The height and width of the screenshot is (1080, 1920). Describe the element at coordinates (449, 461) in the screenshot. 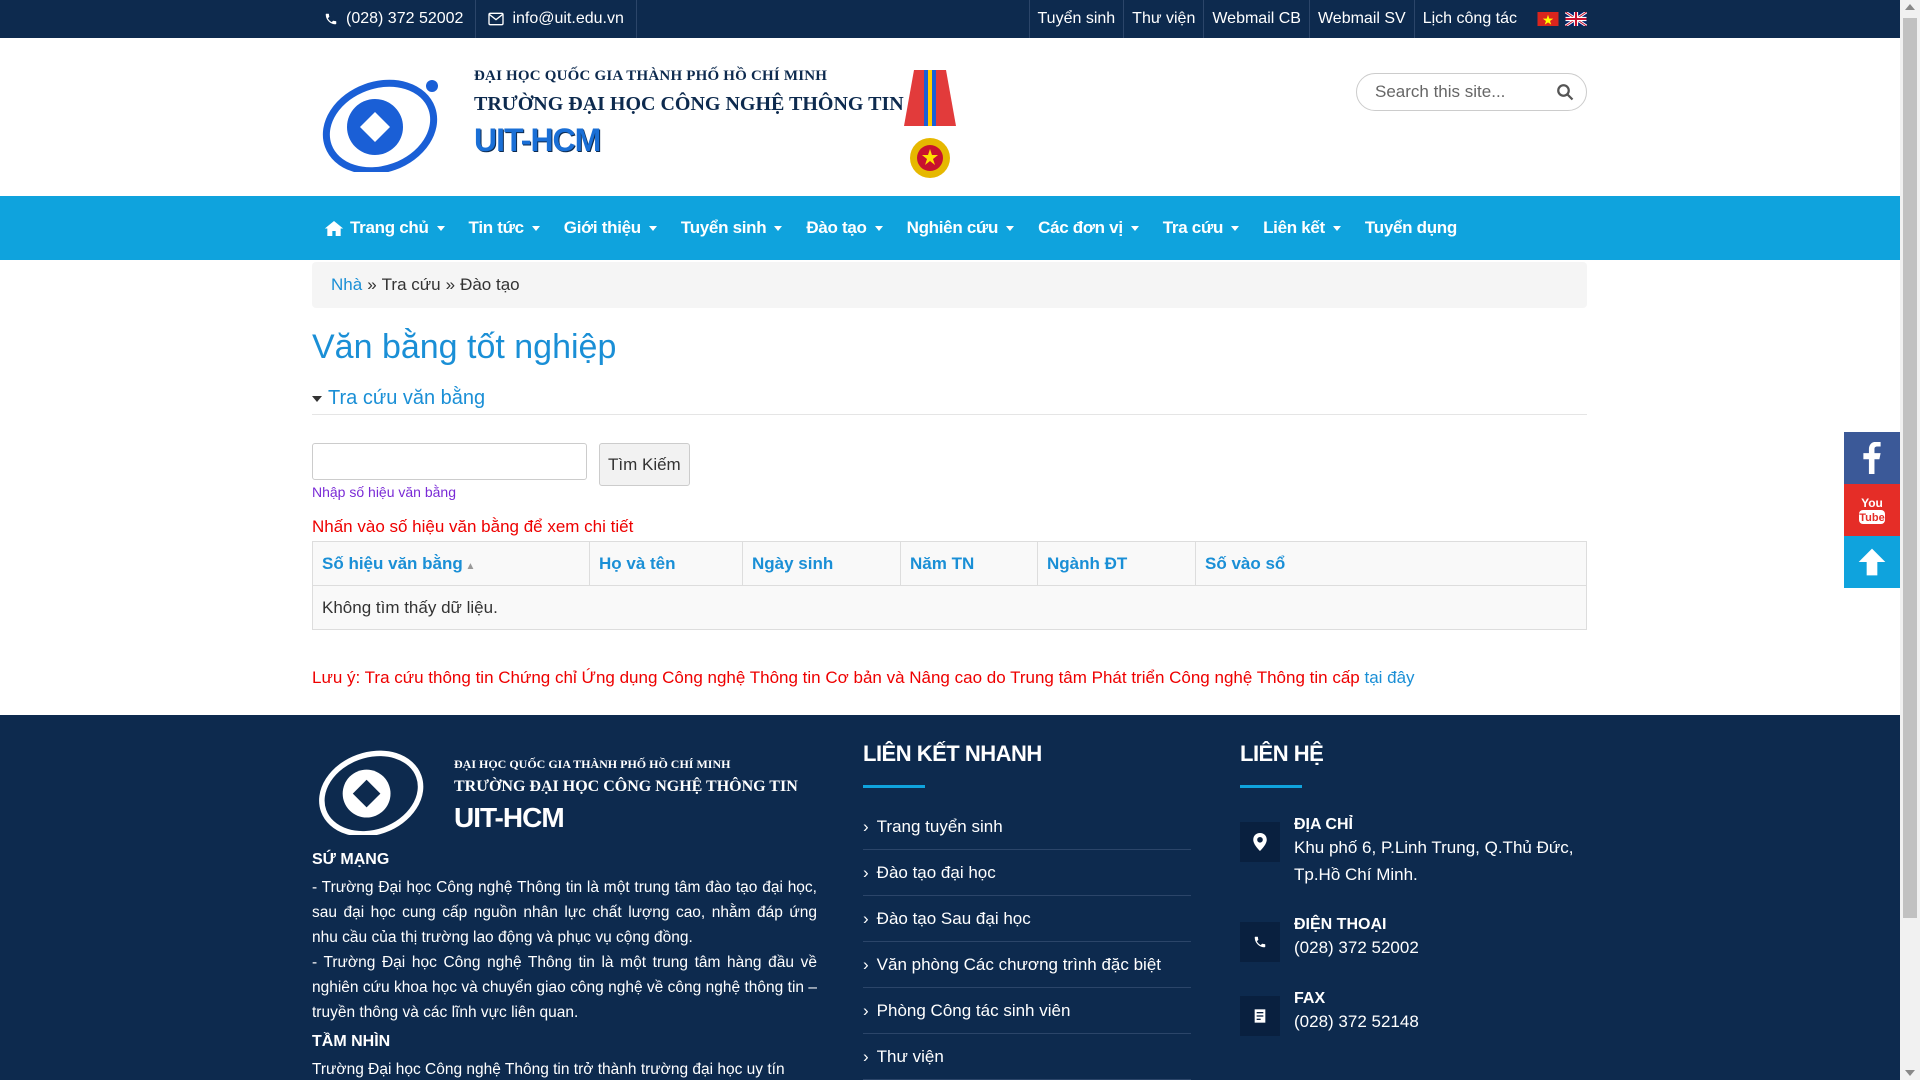

I see `diploma-number-input` at that location.